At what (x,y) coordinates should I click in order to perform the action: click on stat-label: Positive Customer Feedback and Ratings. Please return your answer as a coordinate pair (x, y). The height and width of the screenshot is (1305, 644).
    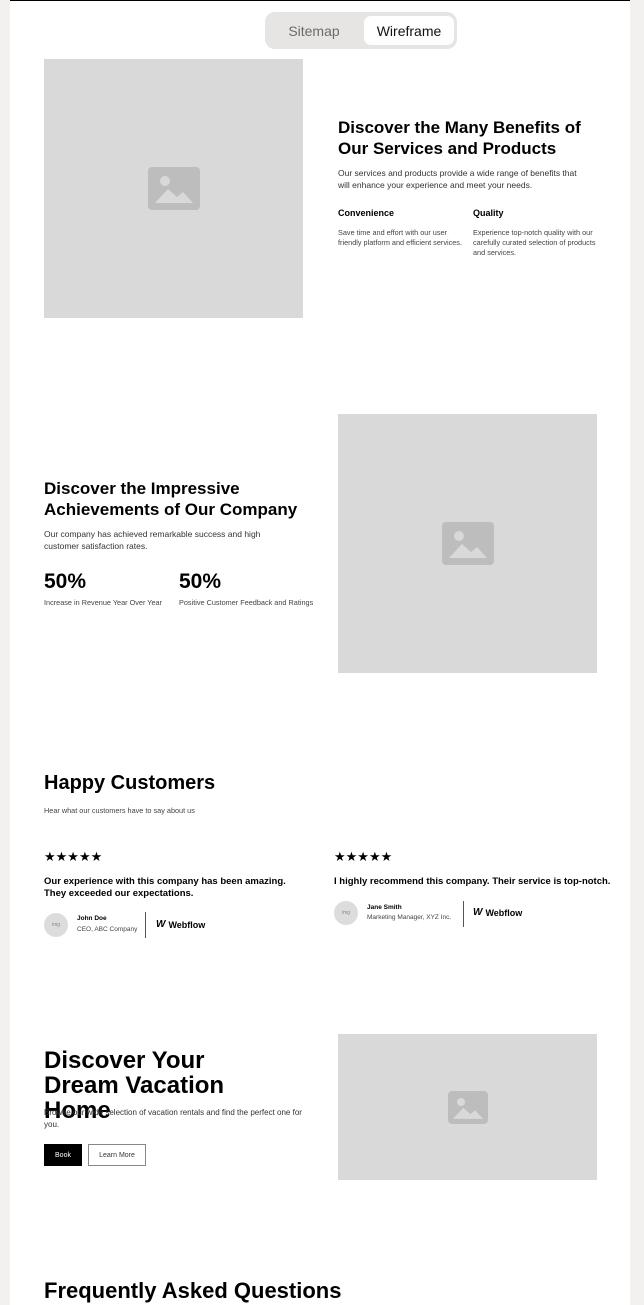
    Looking at the image, I should click on (246, 602).